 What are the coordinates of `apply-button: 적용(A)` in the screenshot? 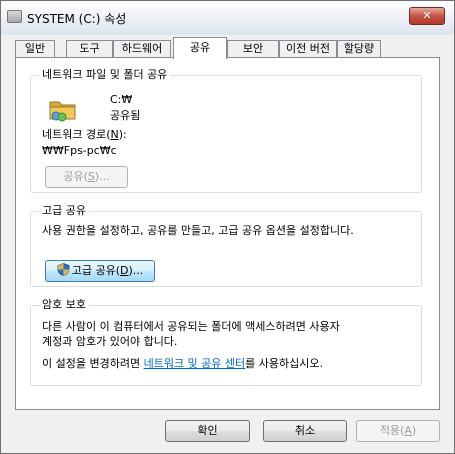 It's located at (398, 431).